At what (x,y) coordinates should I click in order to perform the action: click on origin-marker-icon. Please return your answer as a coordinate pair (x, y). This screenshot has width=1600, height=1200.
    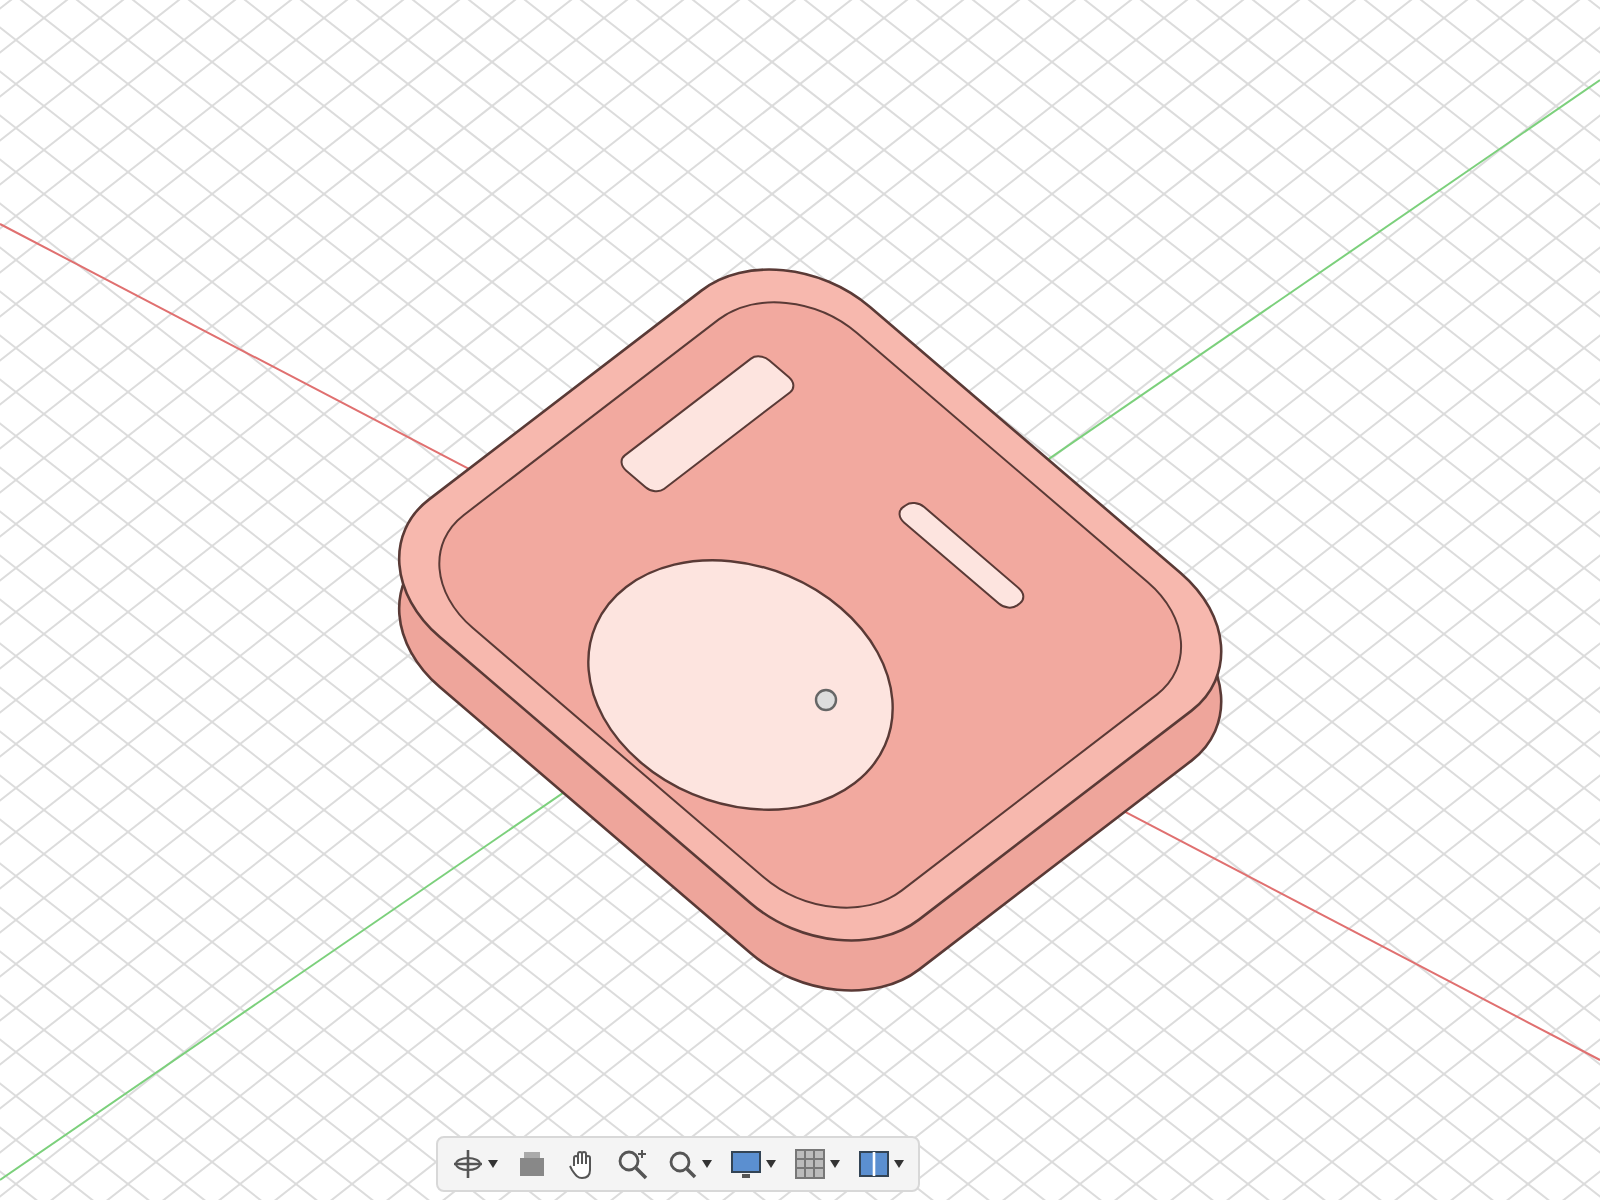
    Looking at the image, I should click on (826, 700).